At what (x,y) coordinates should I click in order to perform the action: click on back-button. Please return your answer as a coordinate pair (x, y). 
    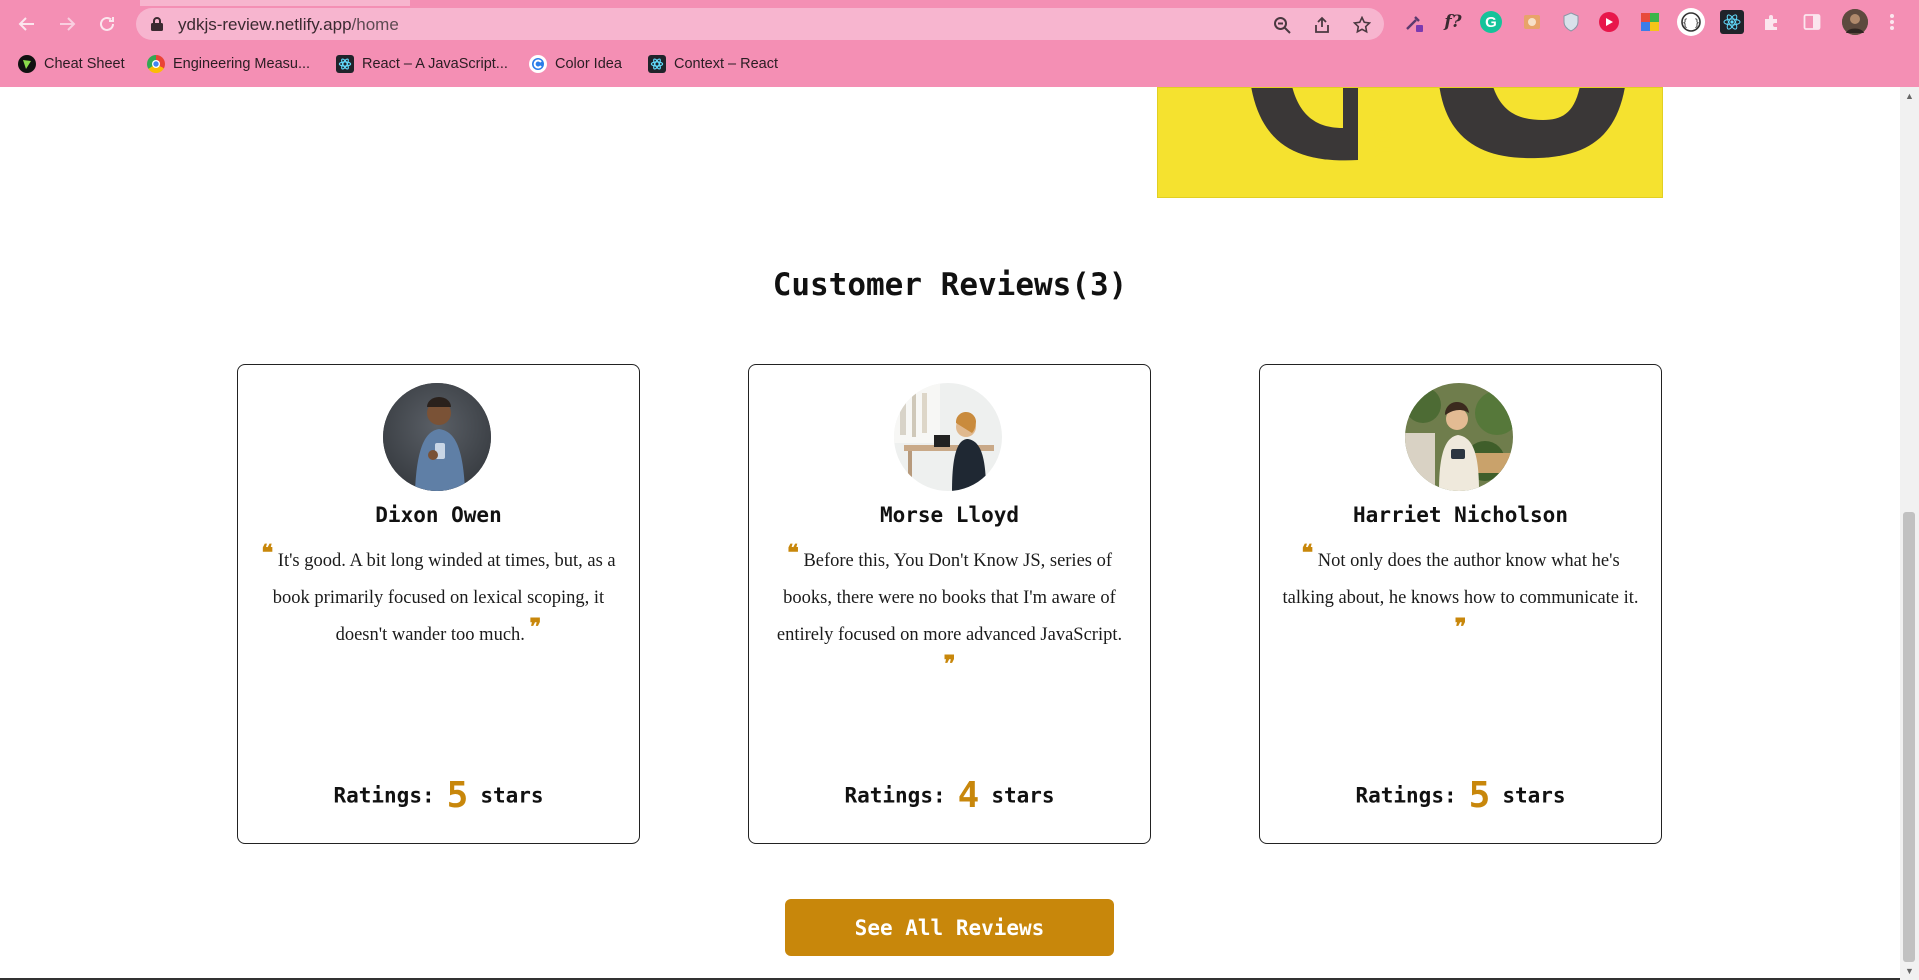
    Looking at the image, I should click on (27, 24).